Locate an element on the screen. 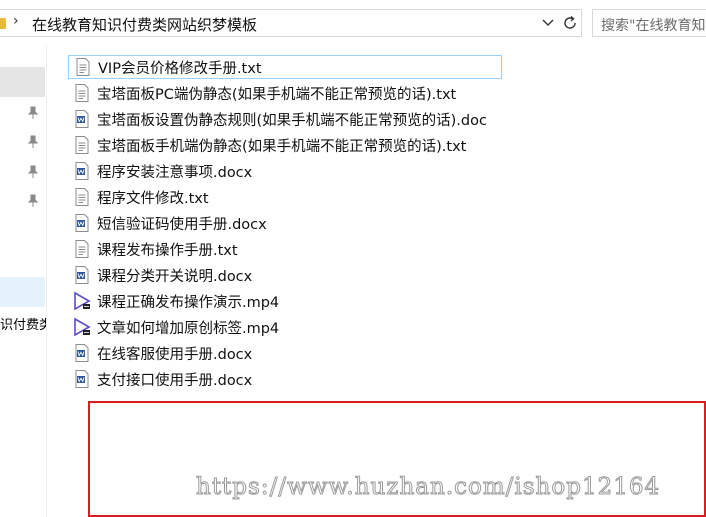 The image size is (706, 517). refresh-button is located at coordinates (570, 23).